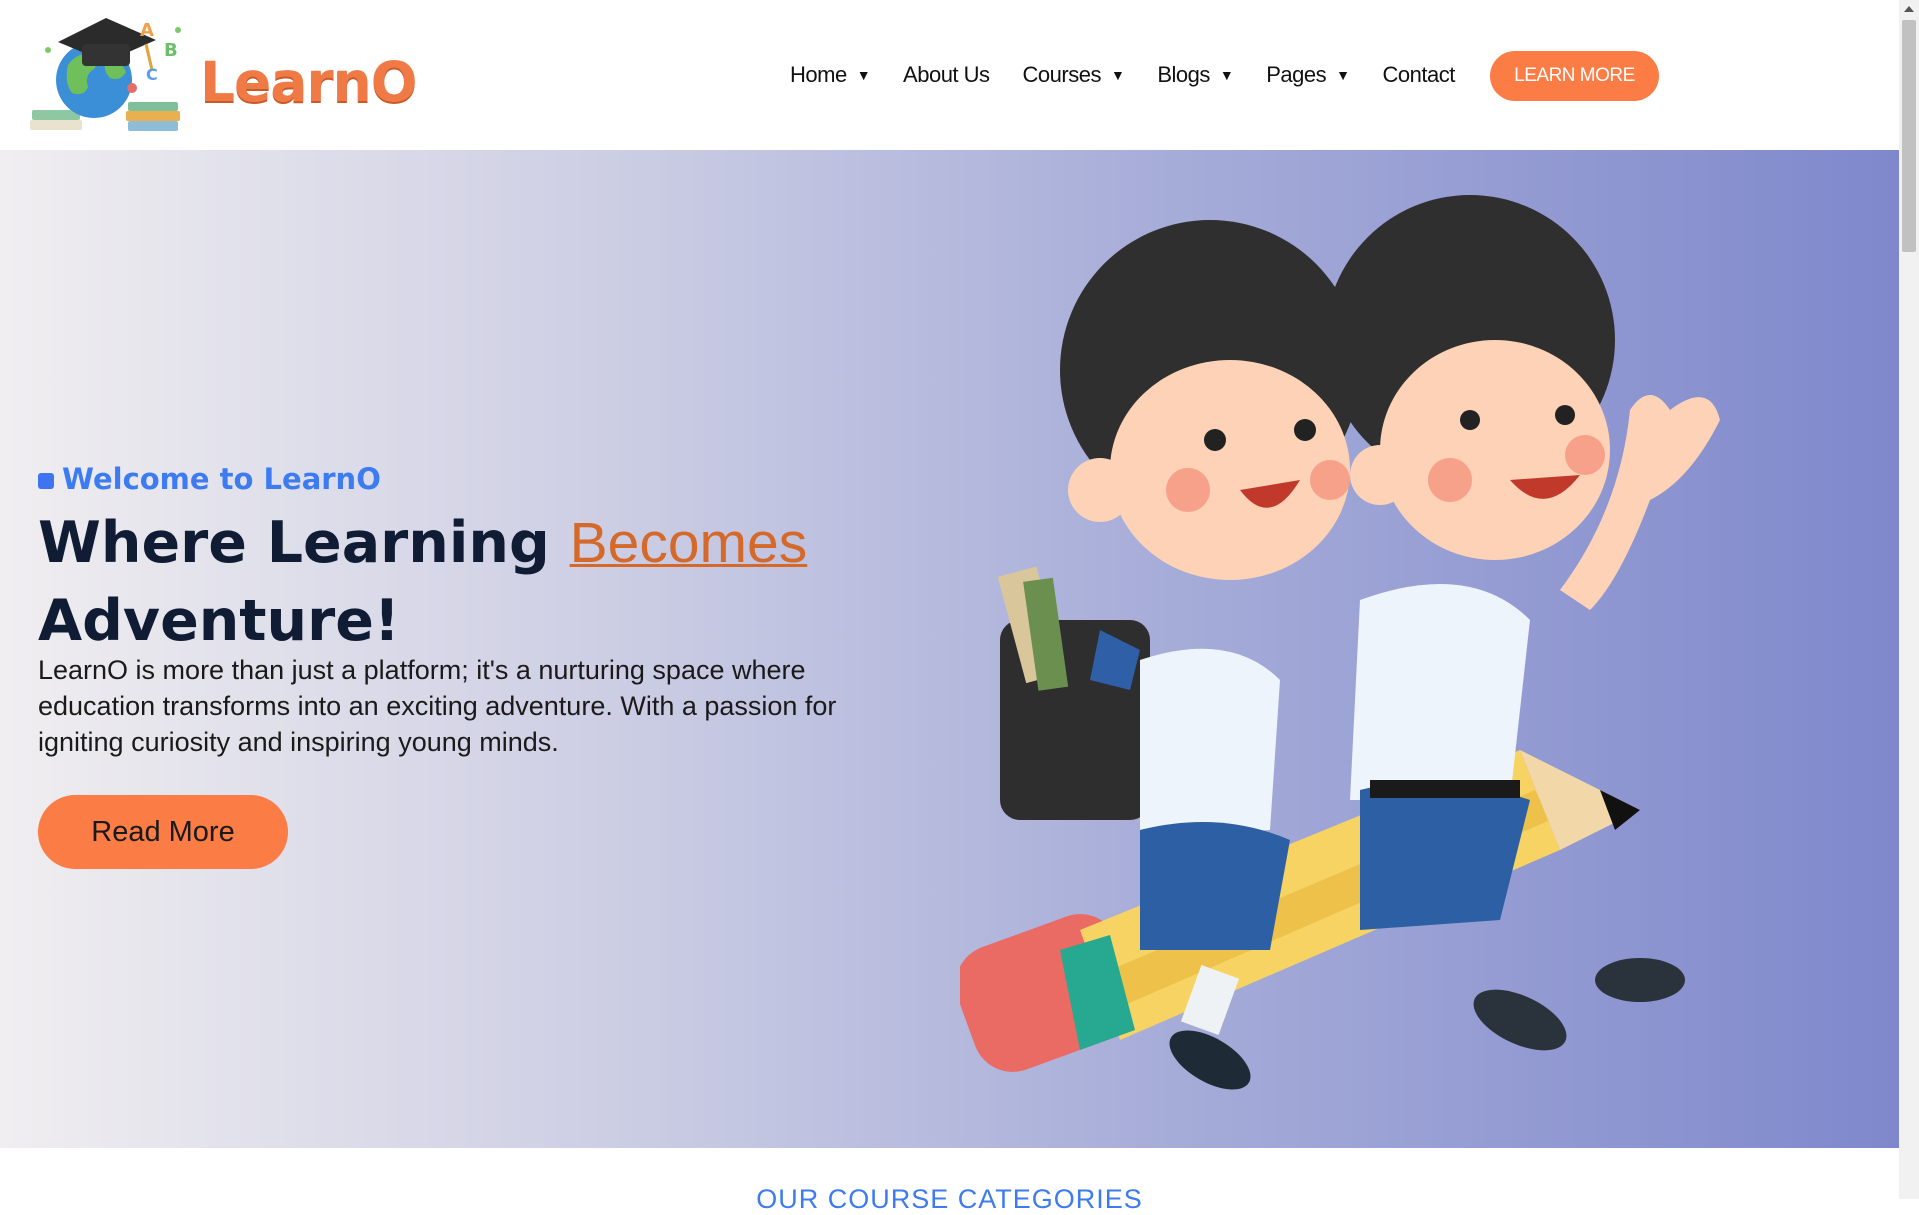 The height and width of the screenshot is (1215, 1919). I want to click on course-categories-heading: OUR COURSE CATEGORIES, so click(949, 1199).